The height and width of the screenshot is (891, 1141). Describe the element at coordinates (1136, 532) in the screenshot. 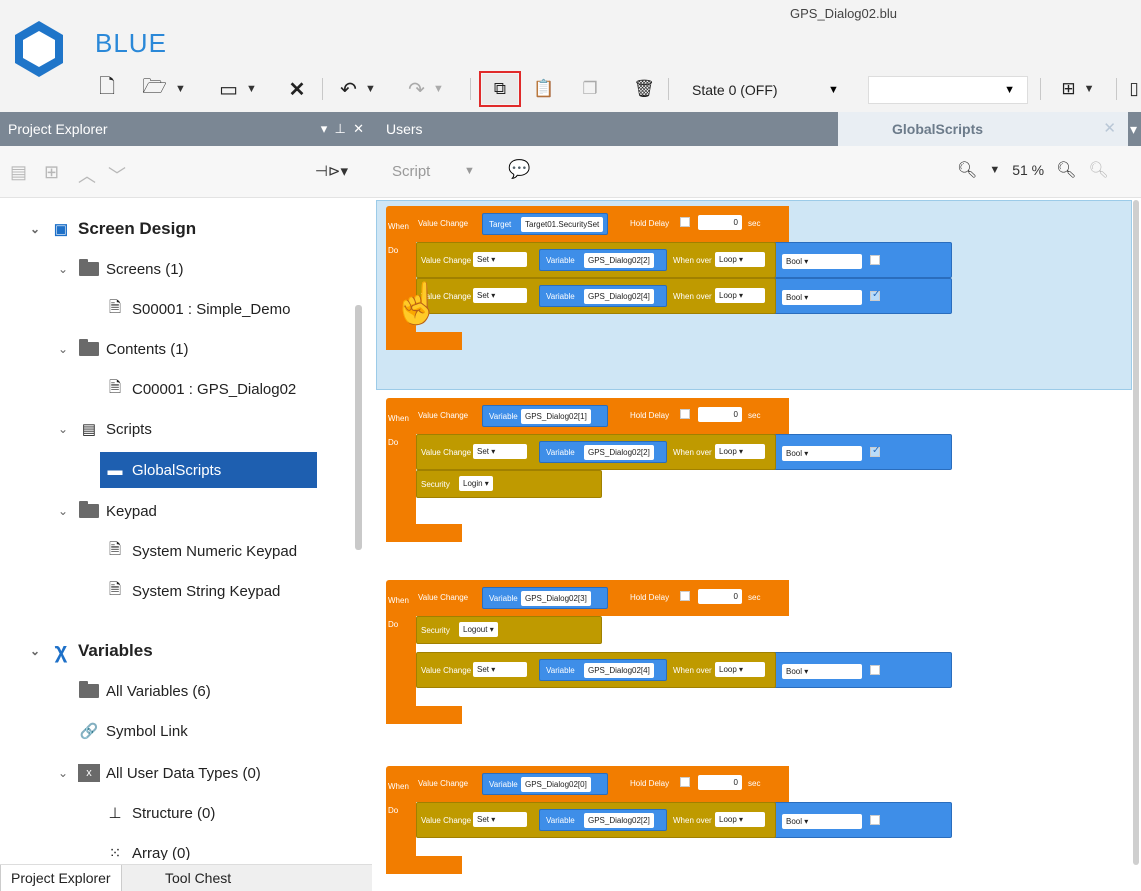

I see `canvas-scrollbar` at that location.